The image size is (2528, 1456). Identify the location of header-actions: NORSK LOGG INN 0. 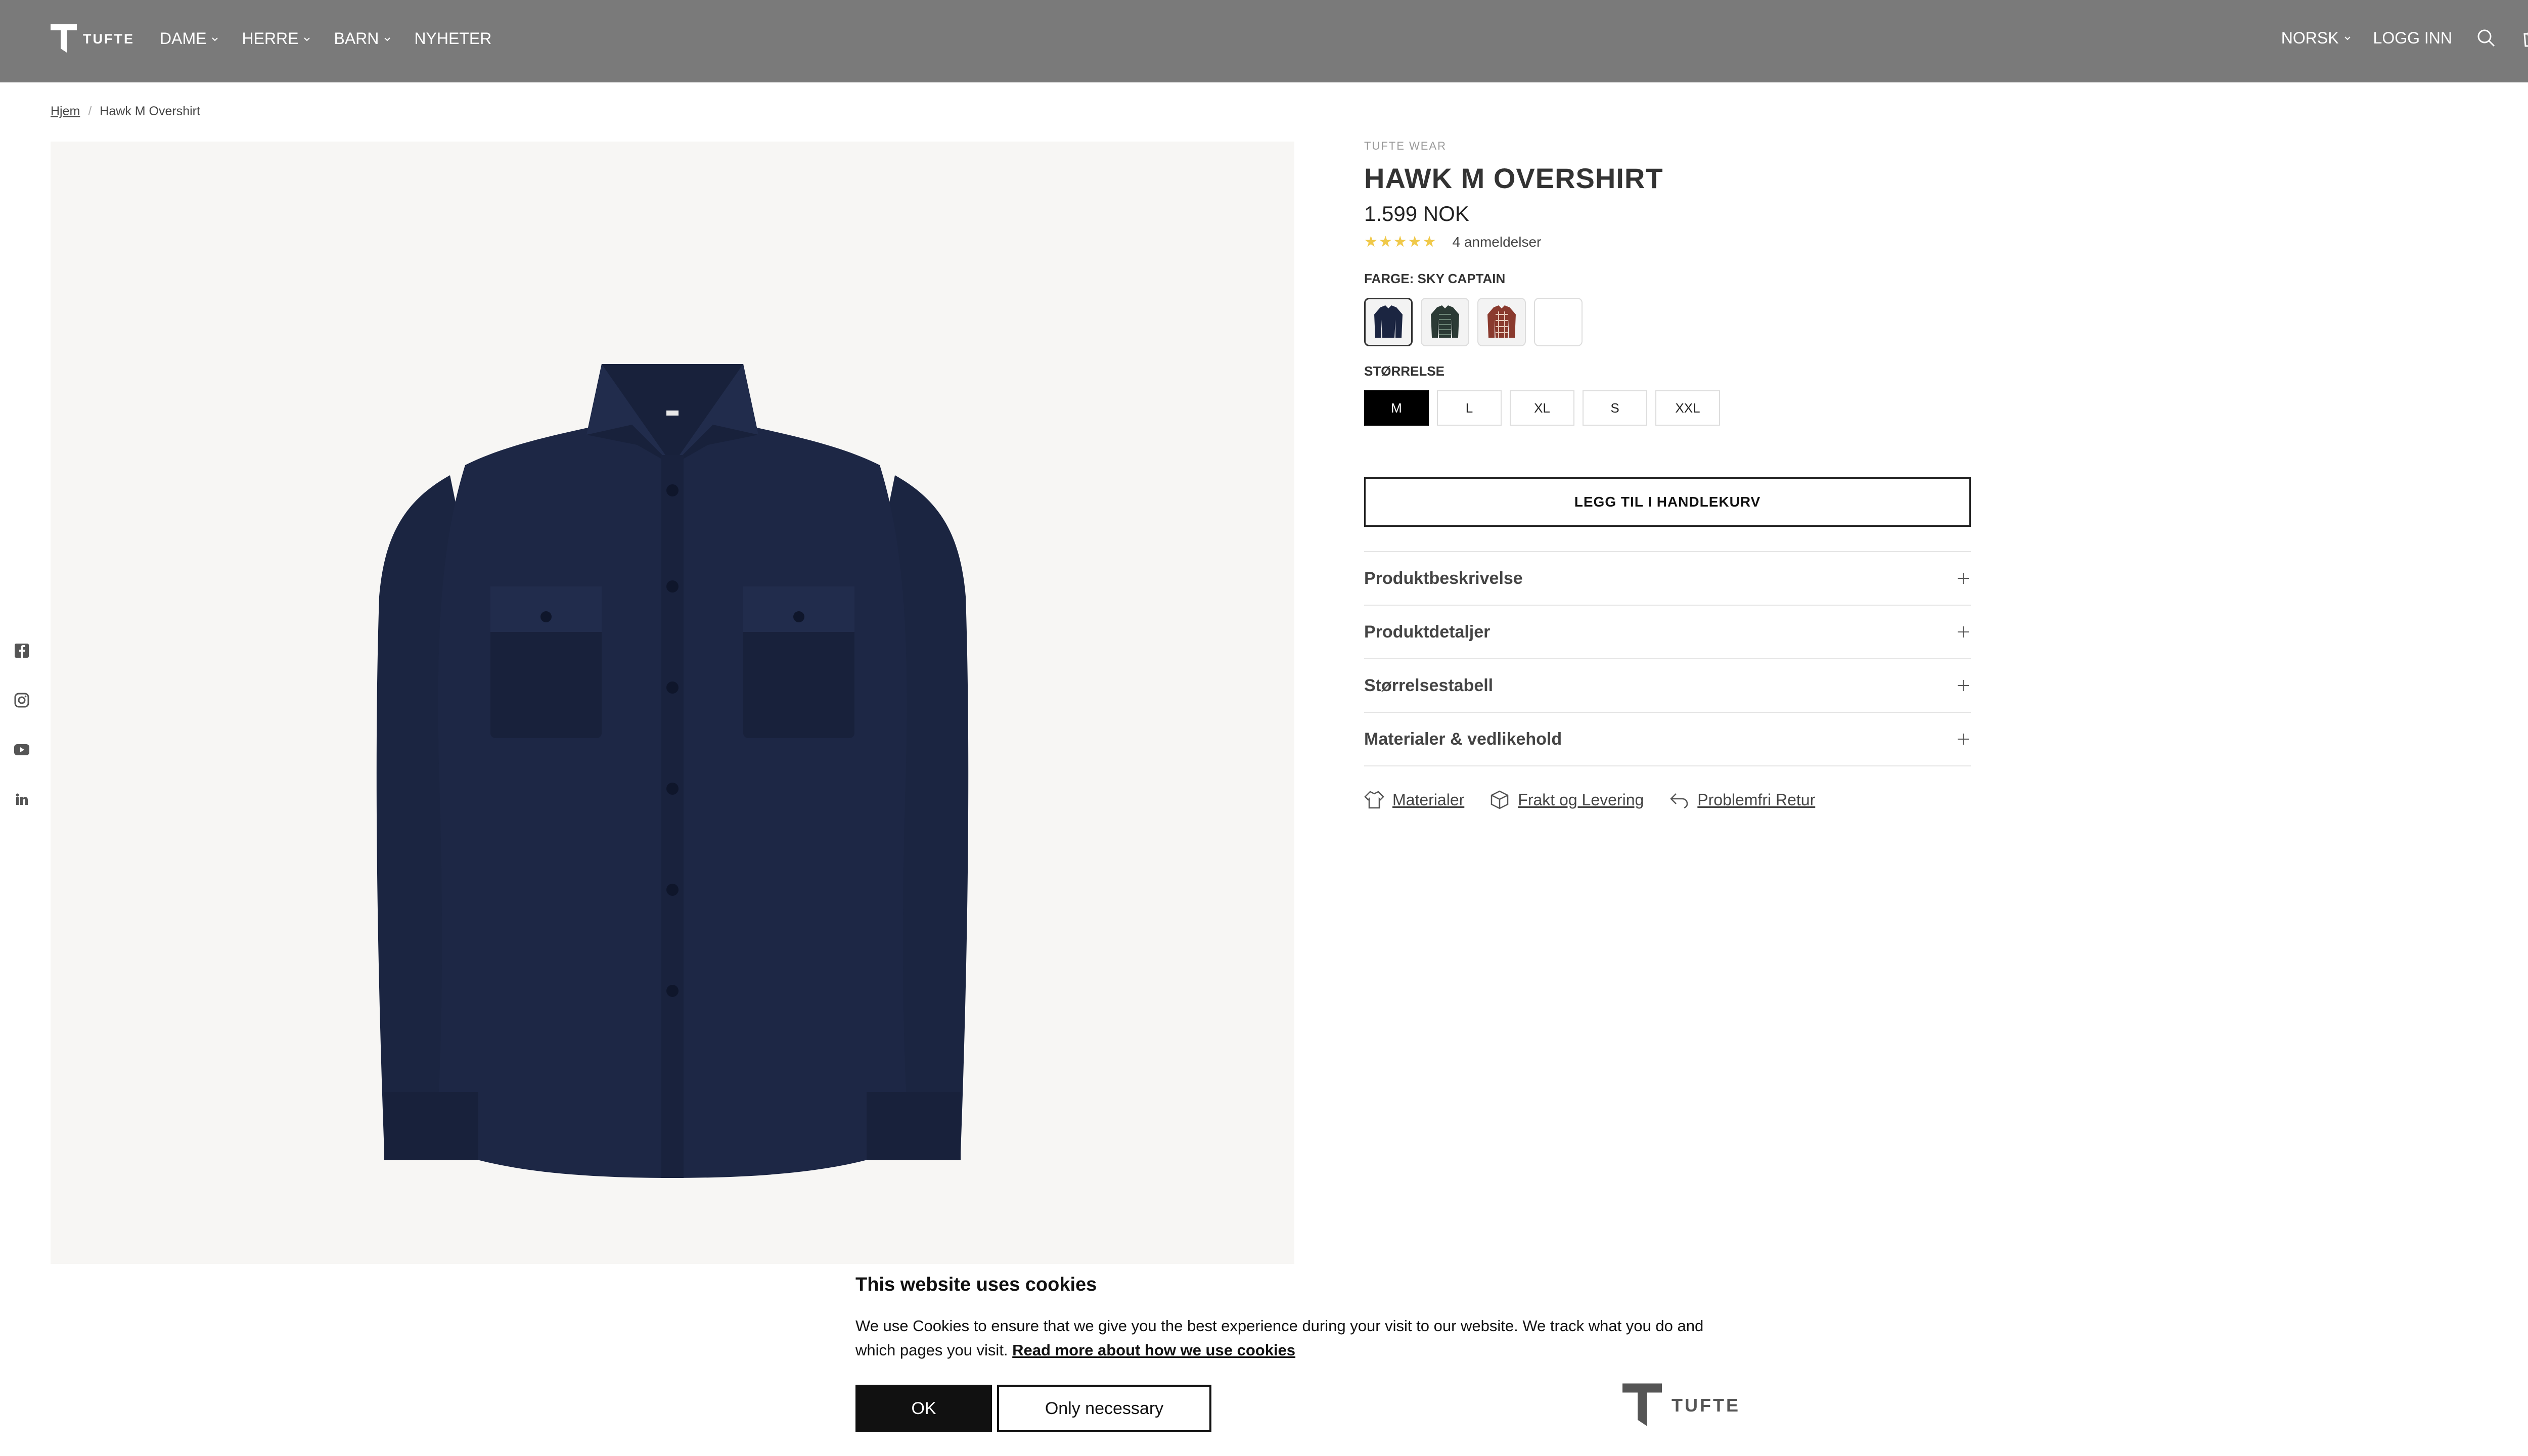
(2405, 38).